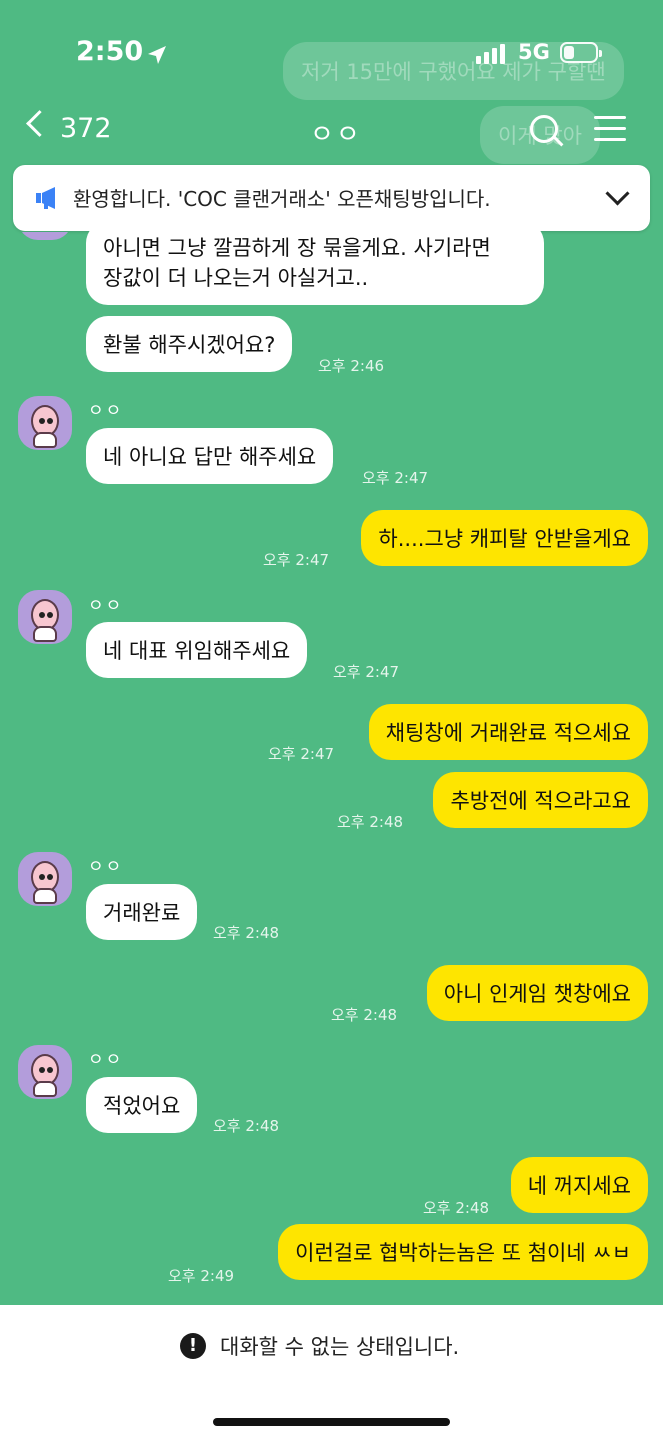 The height and width of the screenshot is (1440, 663). Describe the element at coordinates (45, 198) in the screenshot. I see `megaphone-icon` at that location.